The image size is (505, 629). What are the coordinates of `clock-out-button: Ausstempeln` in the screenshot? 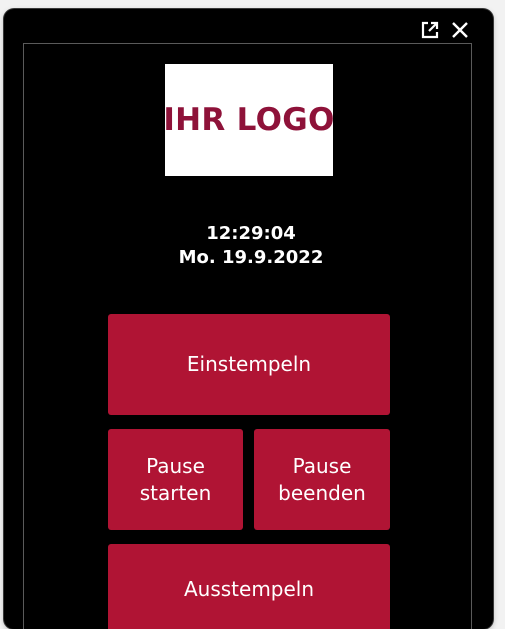 It's located at (249, 586).